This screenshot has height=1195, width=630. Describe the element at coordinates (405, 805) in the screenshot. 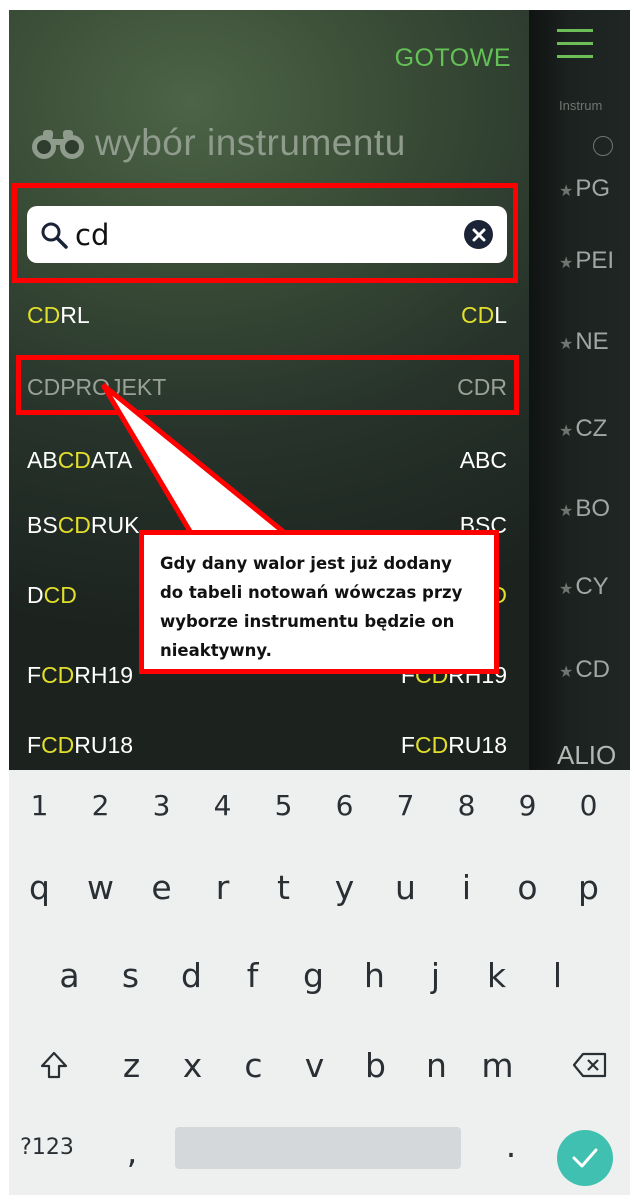

I see `number-key: 7` at that location.